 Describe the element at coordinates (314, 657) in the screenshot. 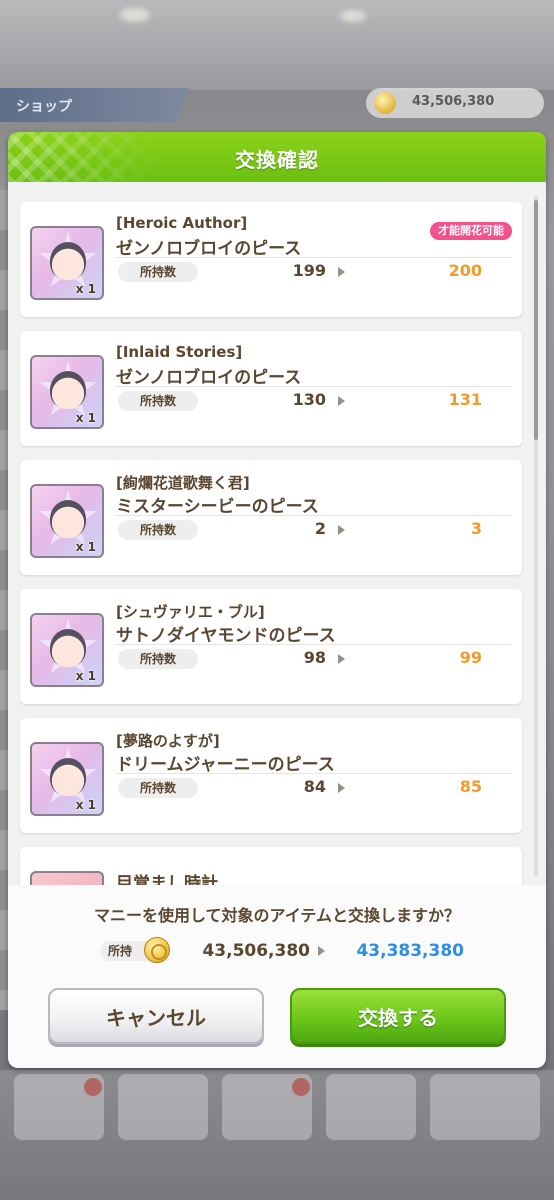

I see `owned-count-before: 98` at that location.